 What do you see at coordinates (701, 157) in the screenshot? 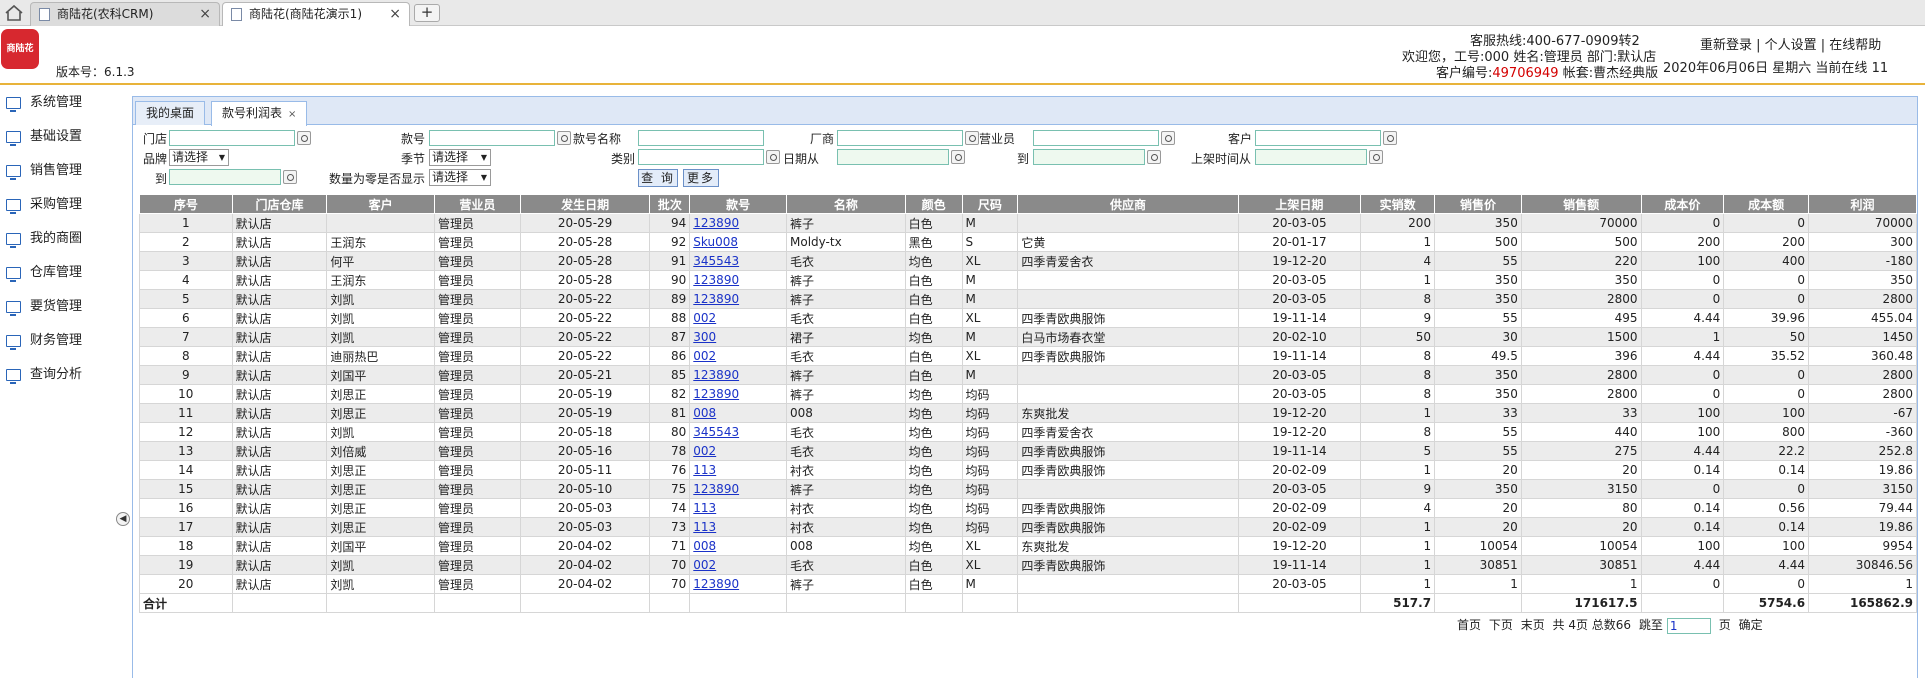
I see `category-input` at bounding box center [701, 157].